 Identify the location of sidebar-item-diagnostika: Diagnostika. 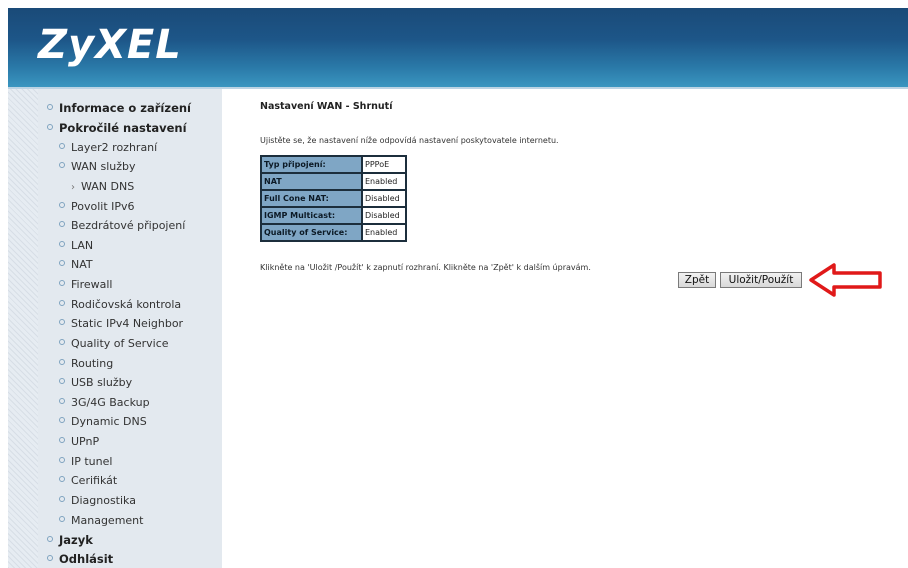
(97, 501).